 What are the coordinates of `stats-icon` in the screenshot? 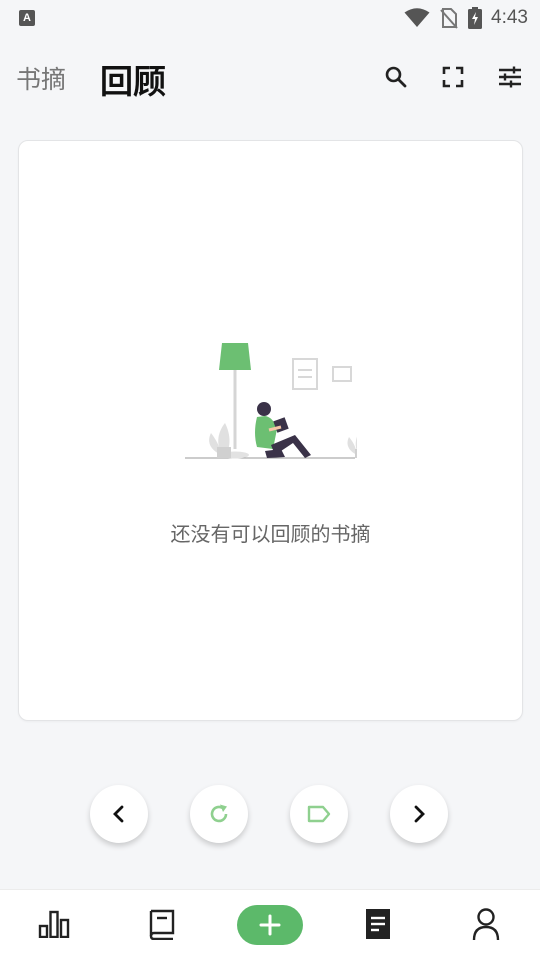 It's located at (54, 924).